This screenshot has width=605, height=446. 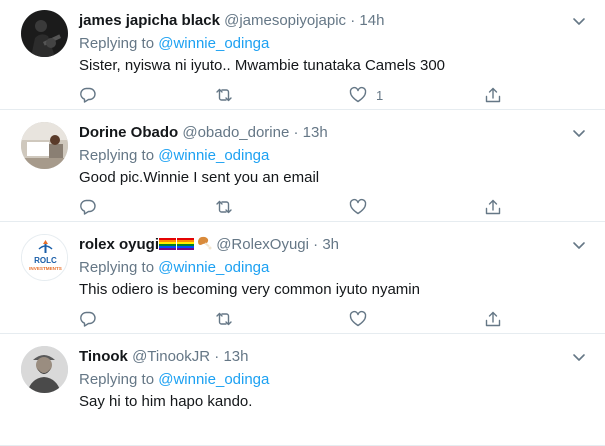 I want to click on avatar: ROLC INVESTMENTS, so click(x=44, y=257).